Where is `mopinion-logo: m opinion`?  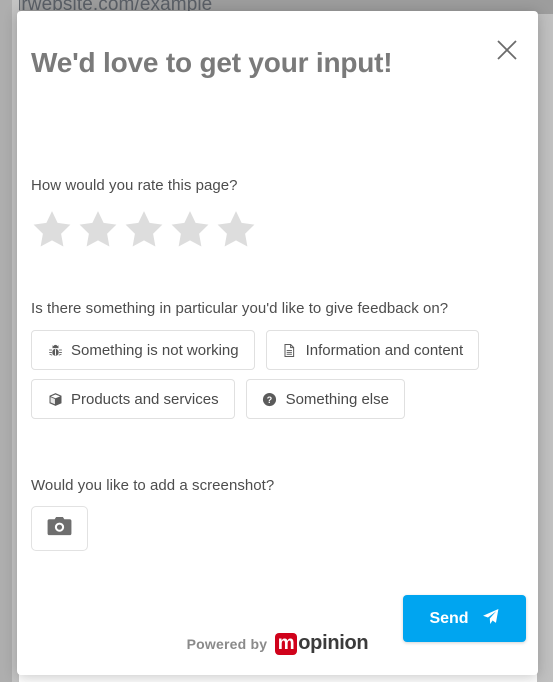
mopinion-logo: m opinion is located at coordinates (322, 643).